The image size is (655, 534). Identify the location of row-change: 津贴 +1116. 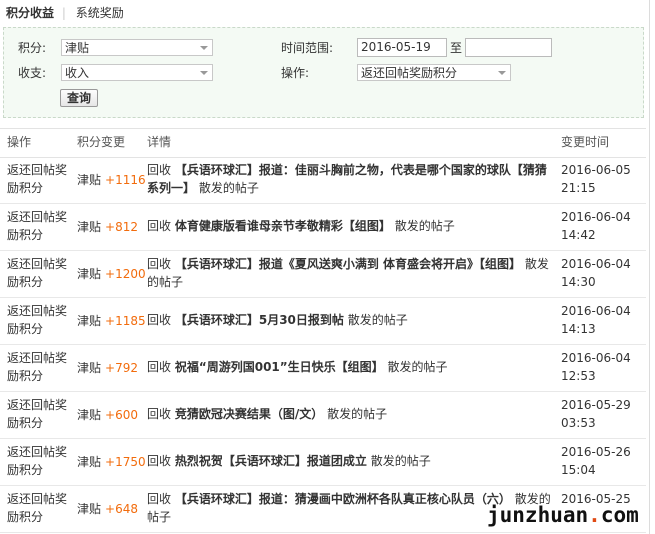
(111, 180).